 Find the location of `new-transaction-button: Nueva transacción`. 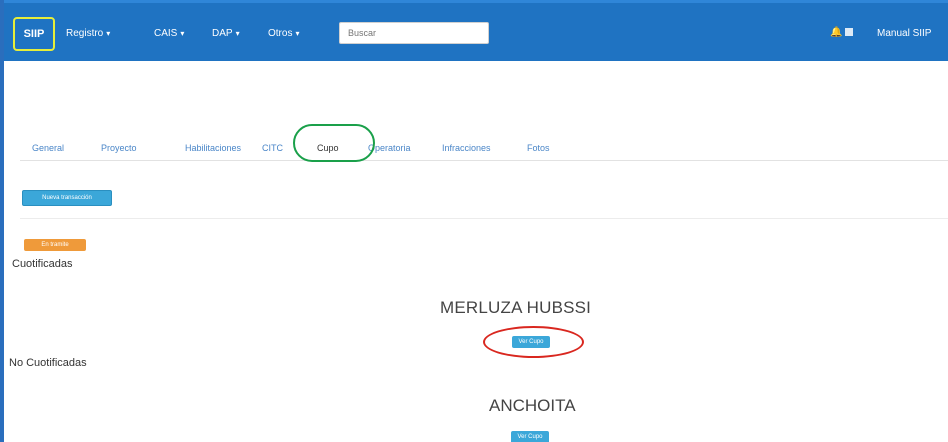

new-transaction-button: Nueva transacción is located at coordinates (67, 198).